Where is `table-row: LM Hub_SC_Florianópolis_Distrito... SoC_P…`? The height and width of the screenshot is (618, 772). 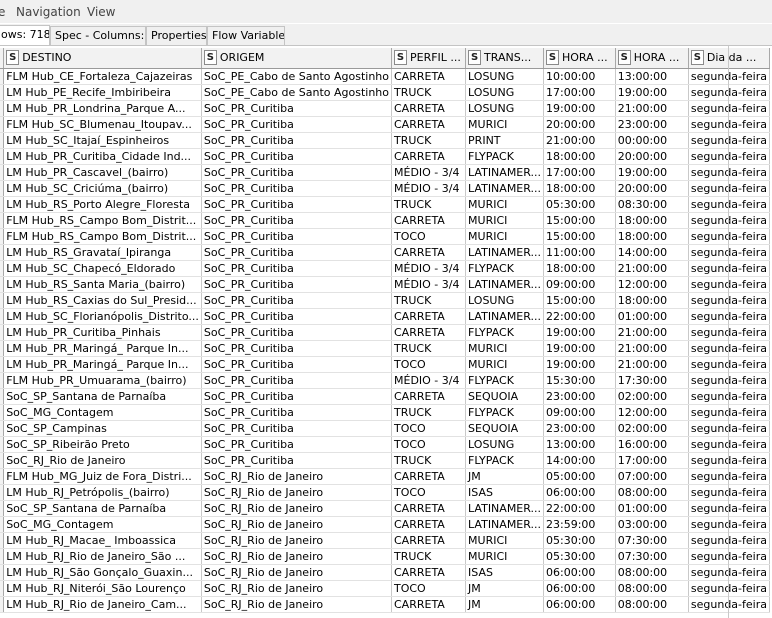
table-row: LM Hub_SC_Florianópolis_Distrito... SoC_P… is located at coordinates (385, 316).